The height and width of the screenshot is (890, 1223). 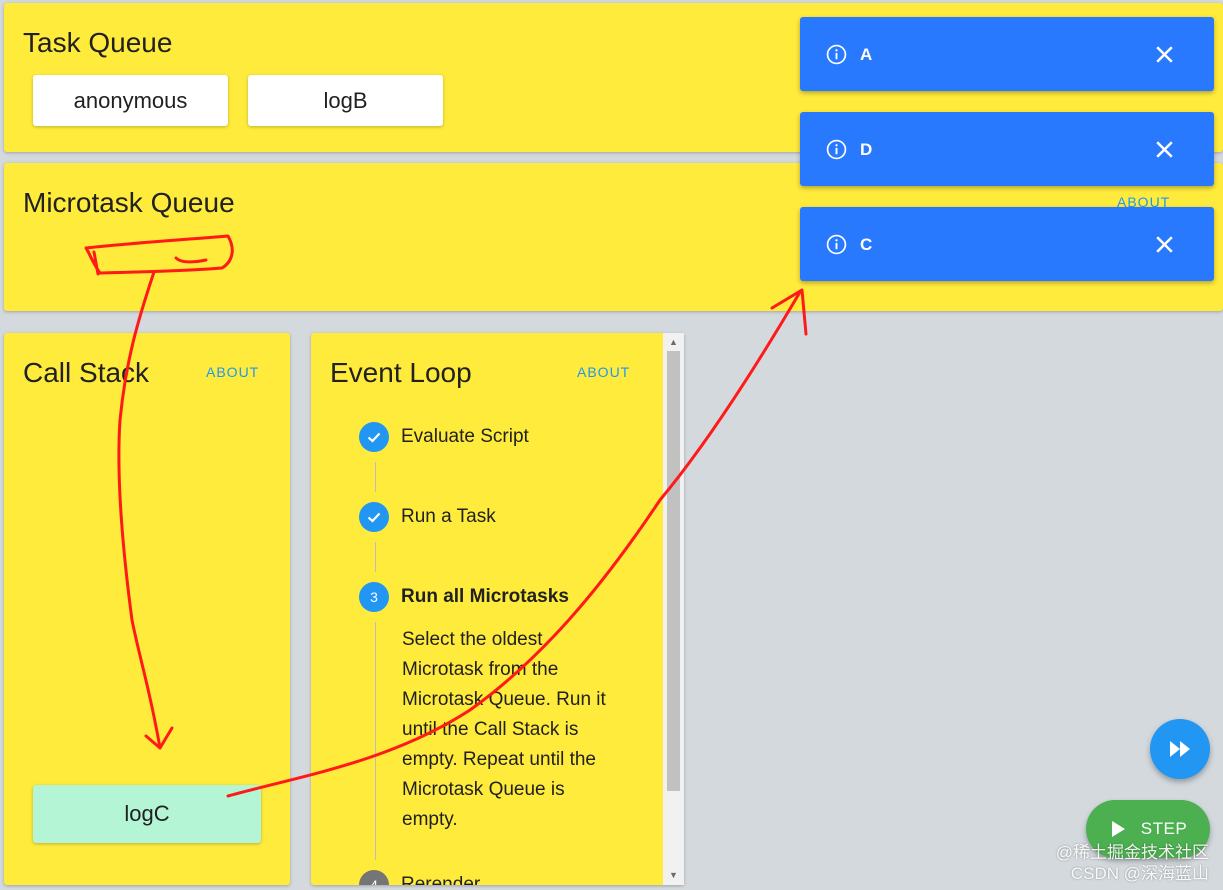 I want to click on call-stack-title: Call Stack, so click(x=86, y=372).